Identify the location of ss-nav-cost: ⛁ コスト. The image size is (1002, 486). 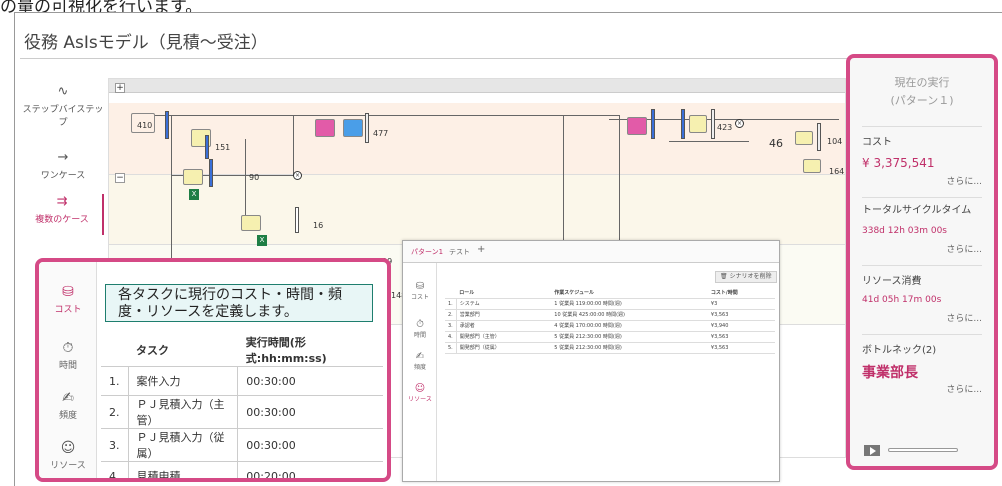
(420, 291).